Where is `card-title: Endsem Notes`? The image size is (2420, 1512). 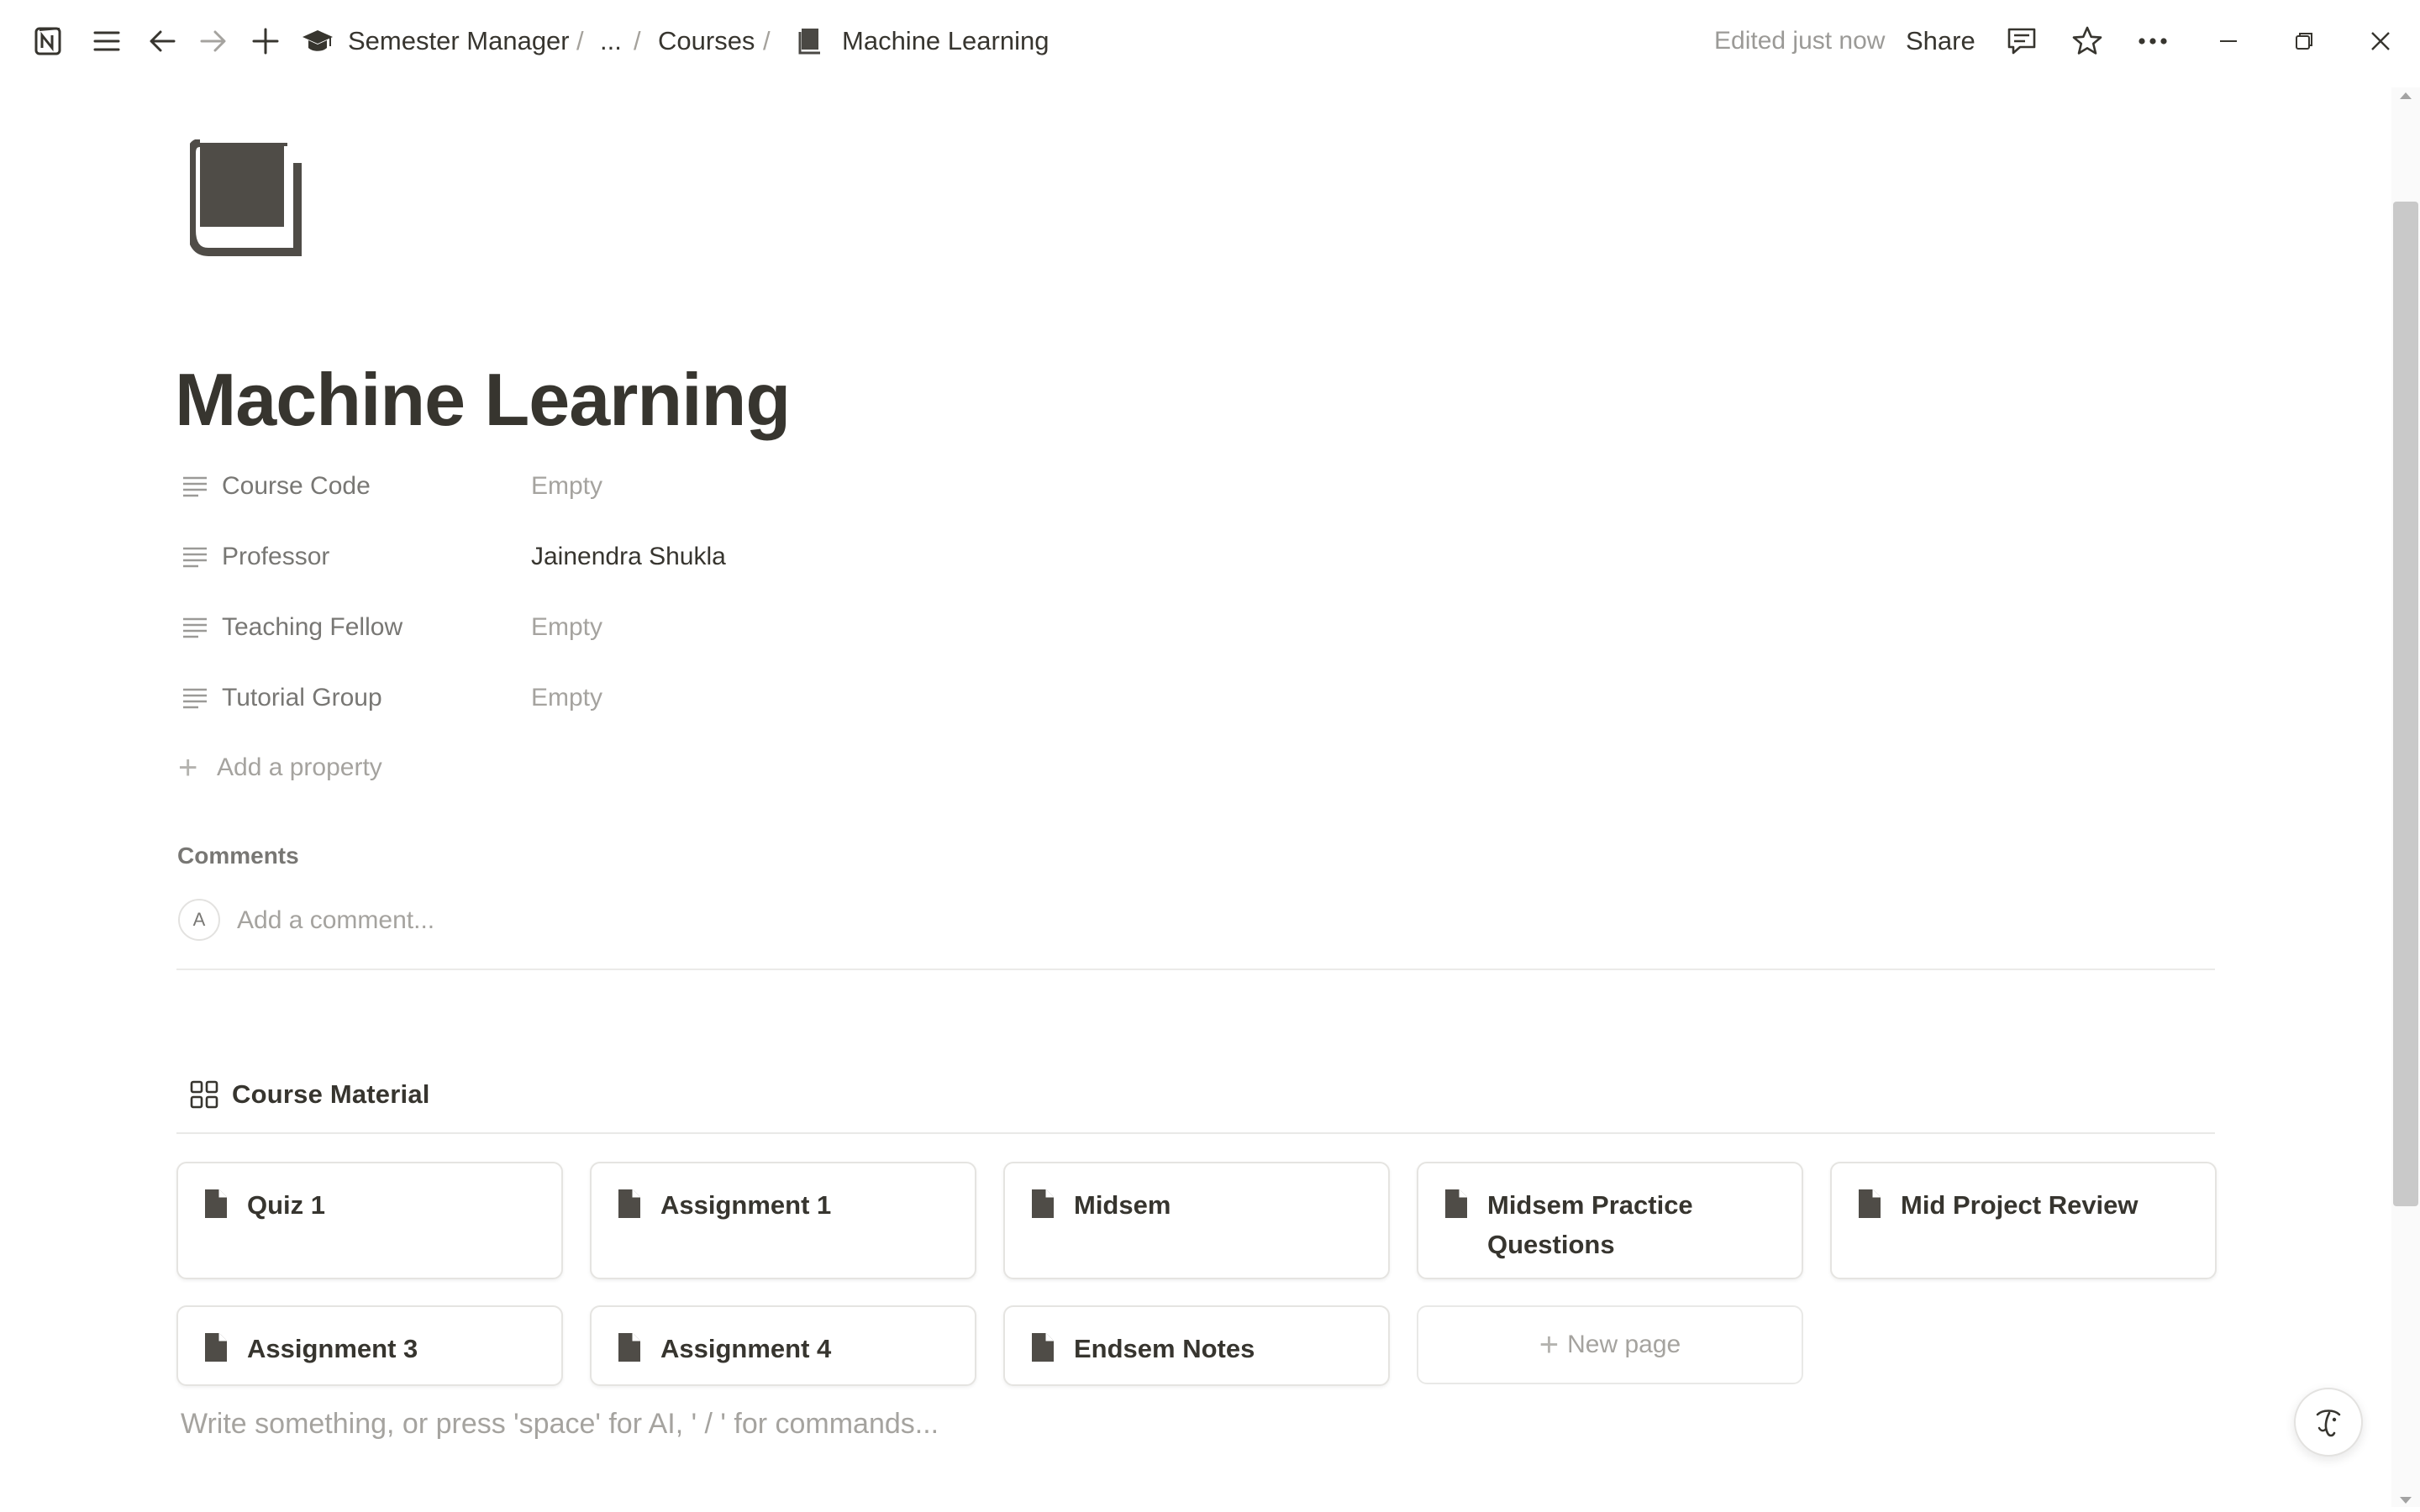 card-title: Endsem Notes is located at coordinates (1164, 1348).